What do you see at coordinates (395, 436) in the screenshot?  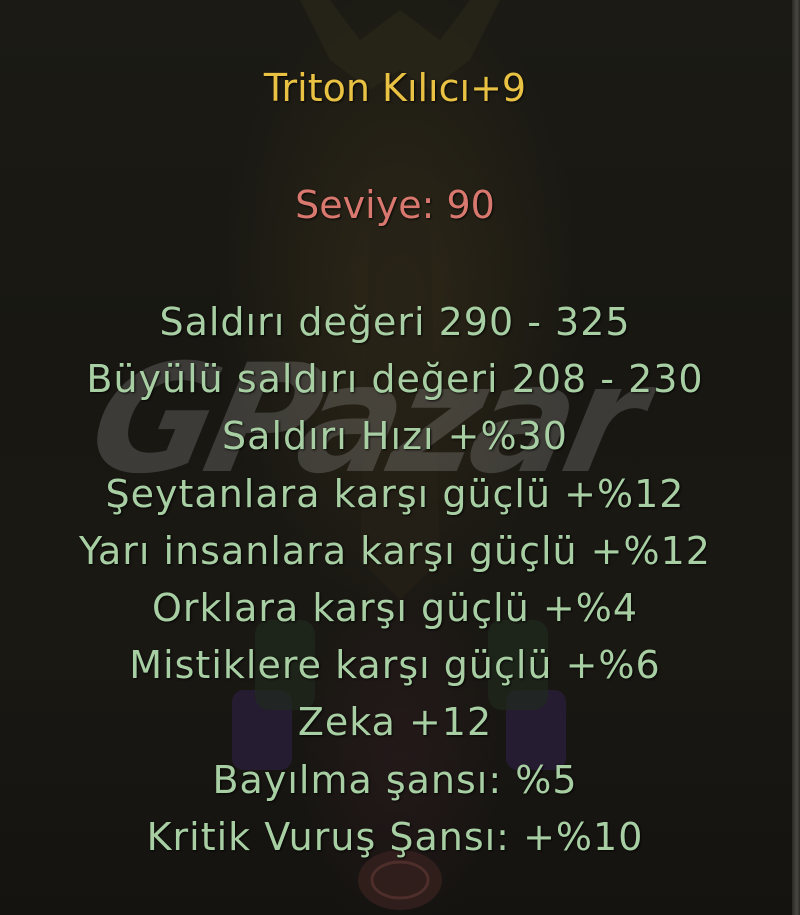 I see `stat-line: Saldırı Hızı +%30` at bounding box center [395, 436].